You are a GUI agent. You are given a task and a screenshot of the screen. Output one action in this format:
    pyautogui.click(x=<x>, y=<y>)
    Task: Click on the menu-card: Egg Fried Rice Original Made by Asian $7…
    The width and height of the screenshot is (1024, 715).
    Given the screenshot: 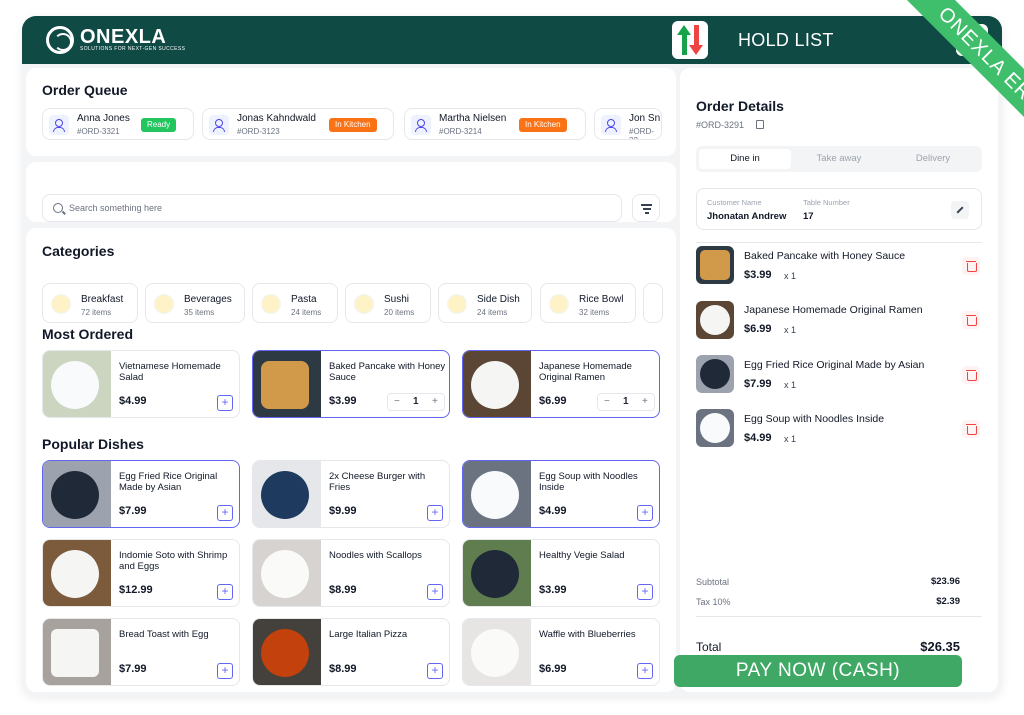 What is the action you would take?
    pyautogui.click(x=141, y=494)
    